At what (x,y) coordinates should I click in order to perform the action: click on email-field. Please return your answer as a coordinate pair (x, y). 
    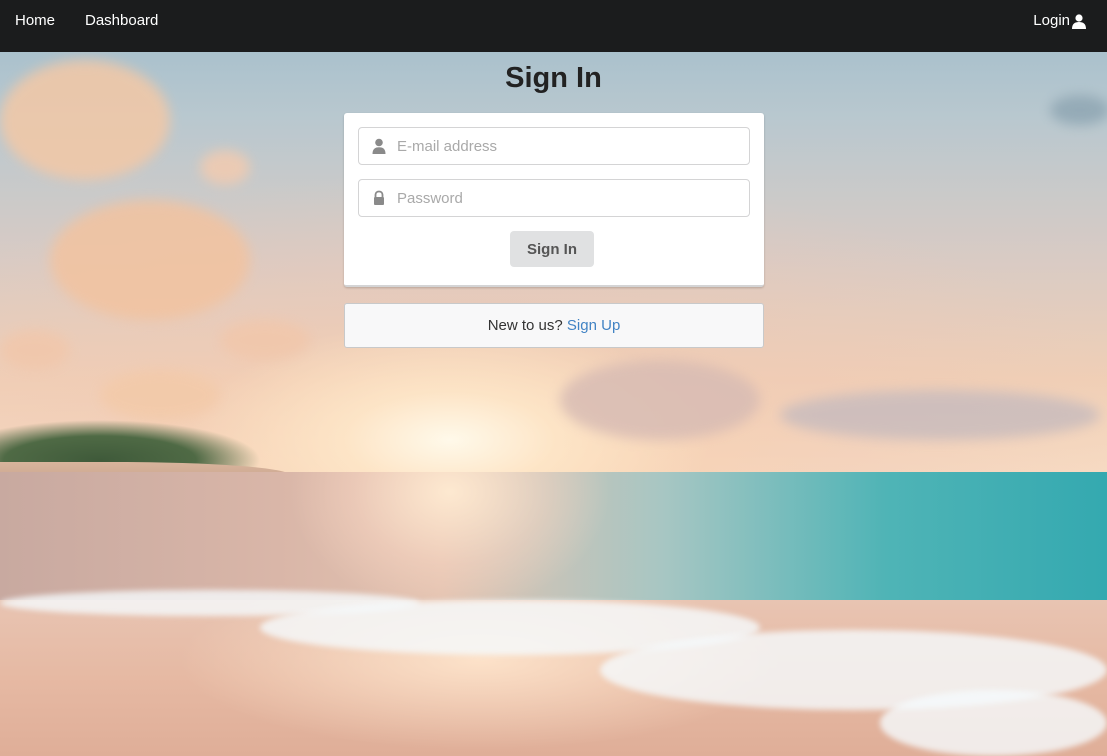
    Looking at the image, I should click on (554, 146).